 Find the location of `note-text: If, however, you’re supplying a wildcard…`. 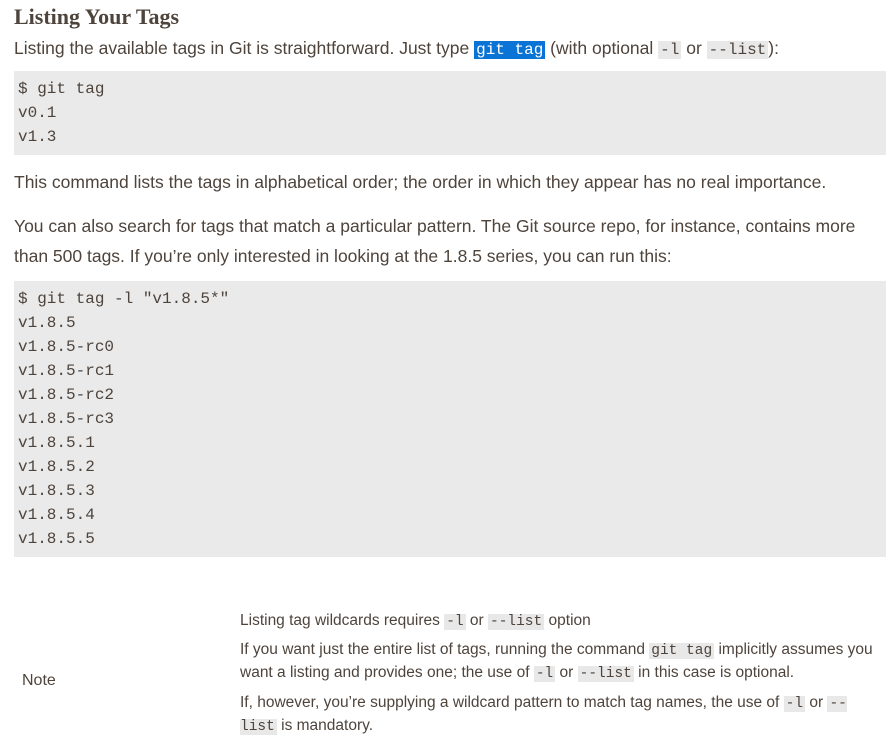

note-text: If, however, you’re supplying a wildcard… is located at coordinates (512, 702).